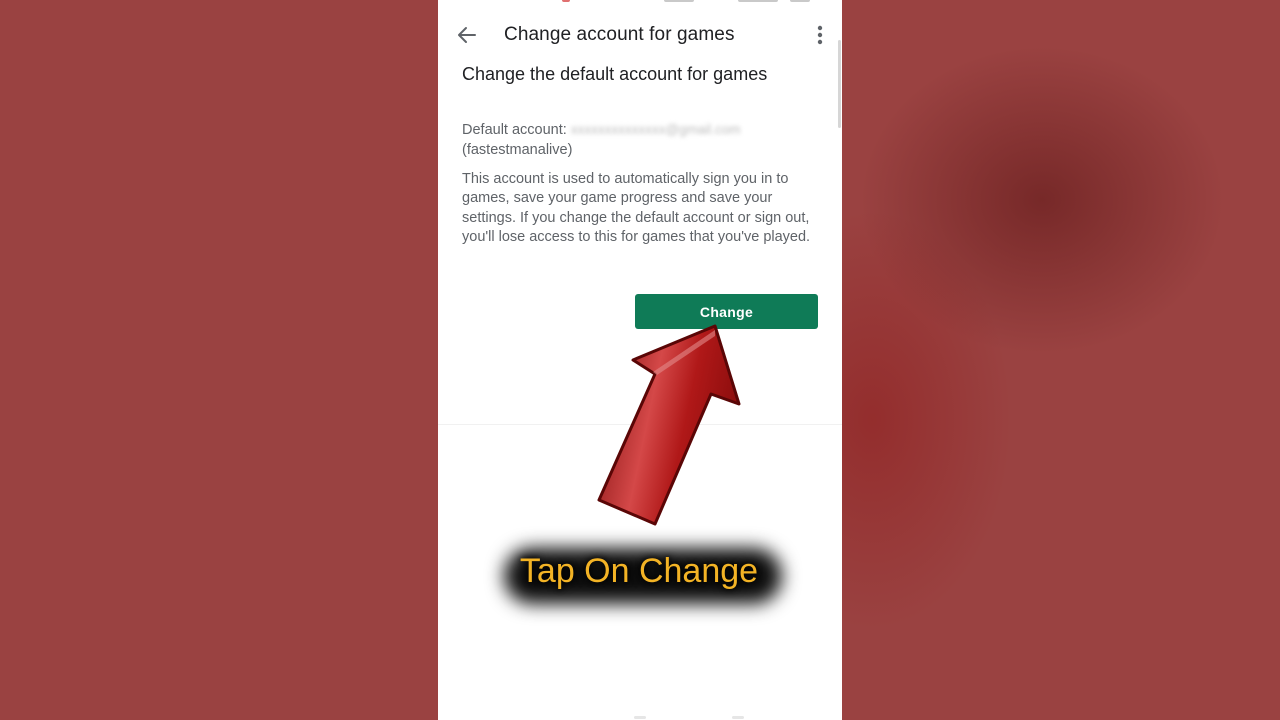  I want to click on default-account-email: xxxxxxxxxxxxxx@gmail.com, so click(655, 129).